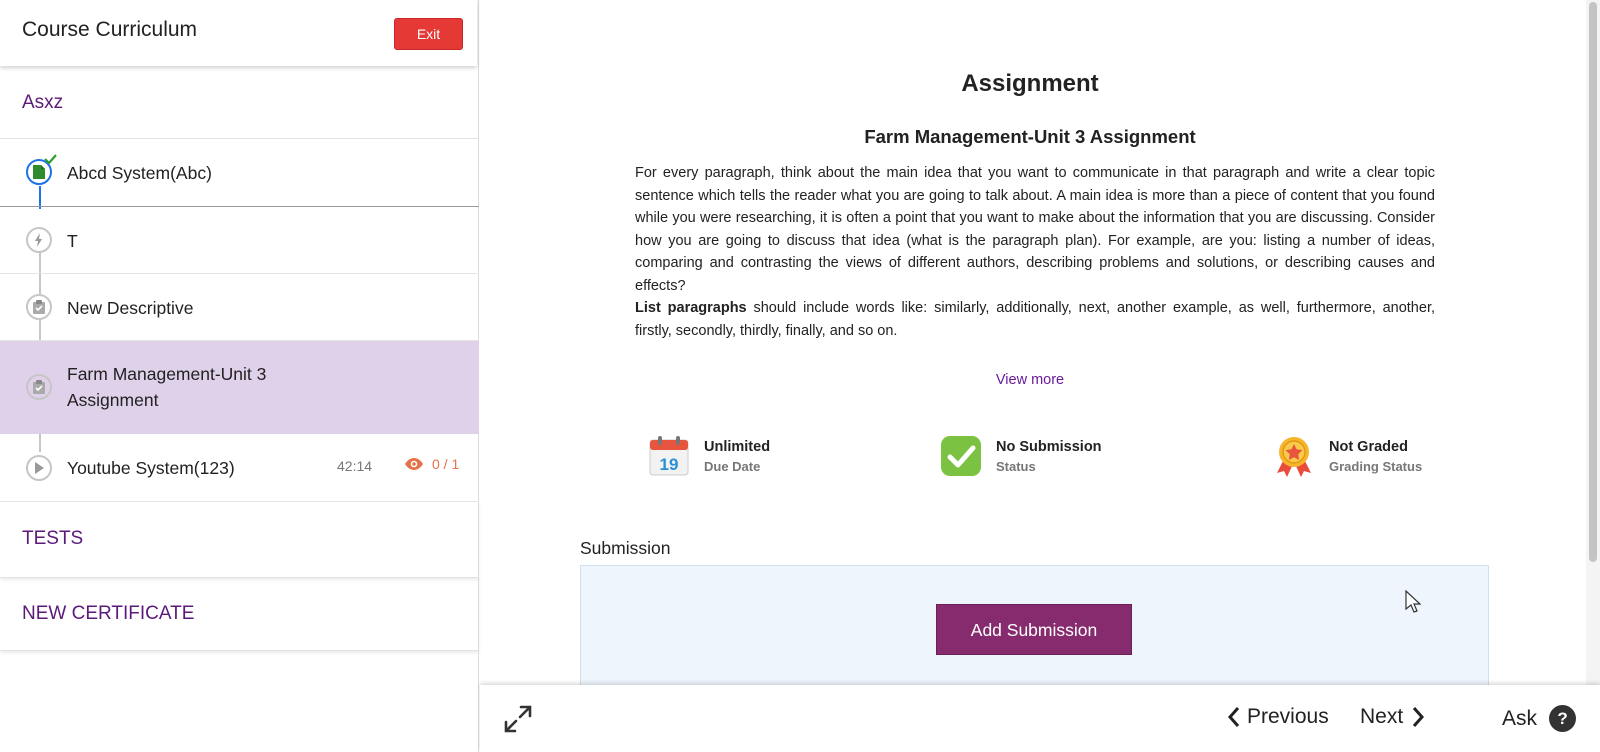 This screenshot has width=1600, height=752. What do you see at coordinates (1016, 466) in the screenshot?
I see `status-label: Status` at bounding box center [1016, 466].